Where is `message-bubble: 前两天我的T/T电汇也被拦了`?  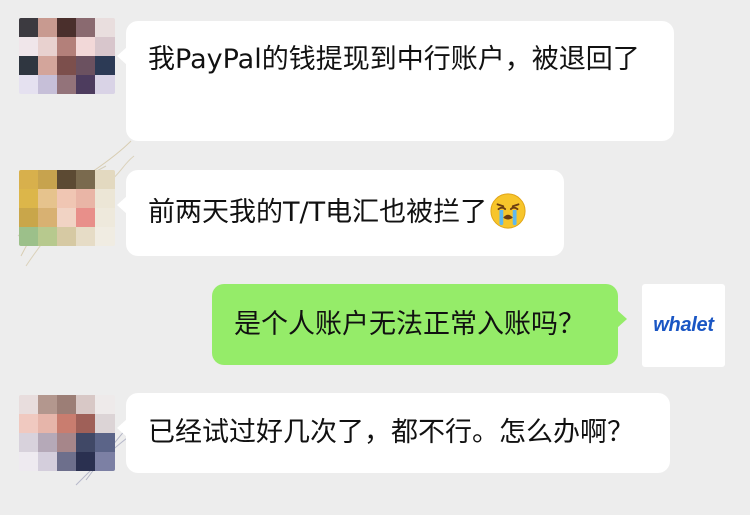
message-bubble: 前两天我的T/T电汇也被拦了 is located at coordinates (340, 213).